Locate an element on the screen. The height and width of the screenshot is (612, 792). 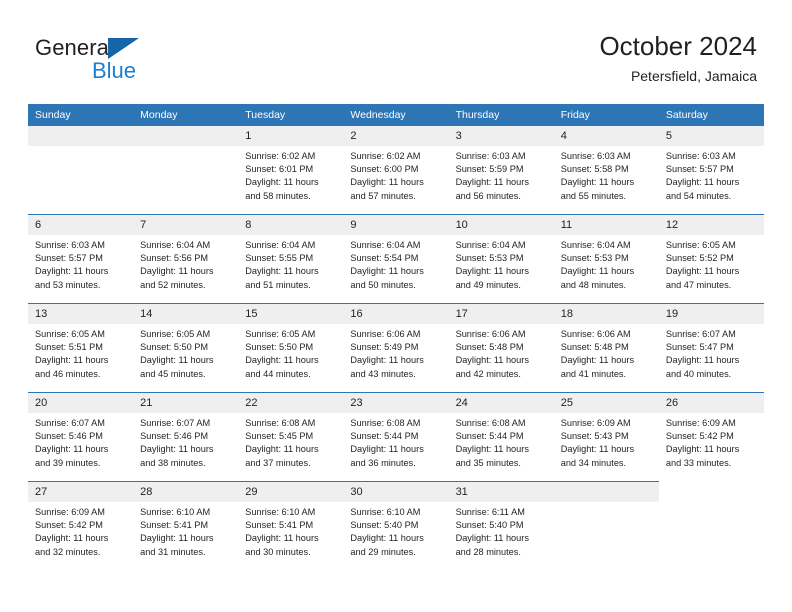
daylight-text-line2: and 44 minutes. is located at coordinates (278, 373).